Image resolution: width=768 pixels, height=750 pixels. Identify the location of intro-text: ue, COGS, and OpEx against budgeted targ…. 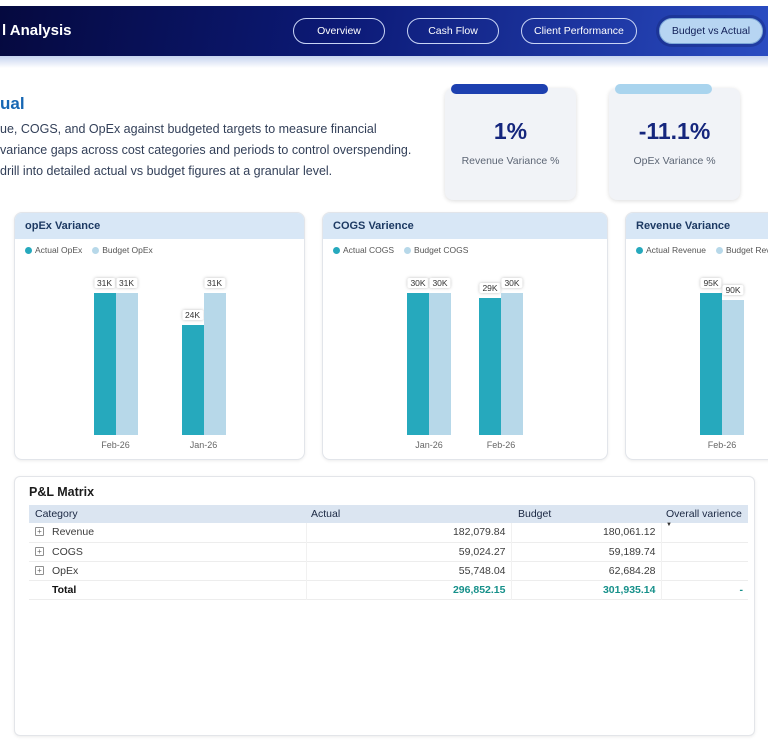
(205, 150).